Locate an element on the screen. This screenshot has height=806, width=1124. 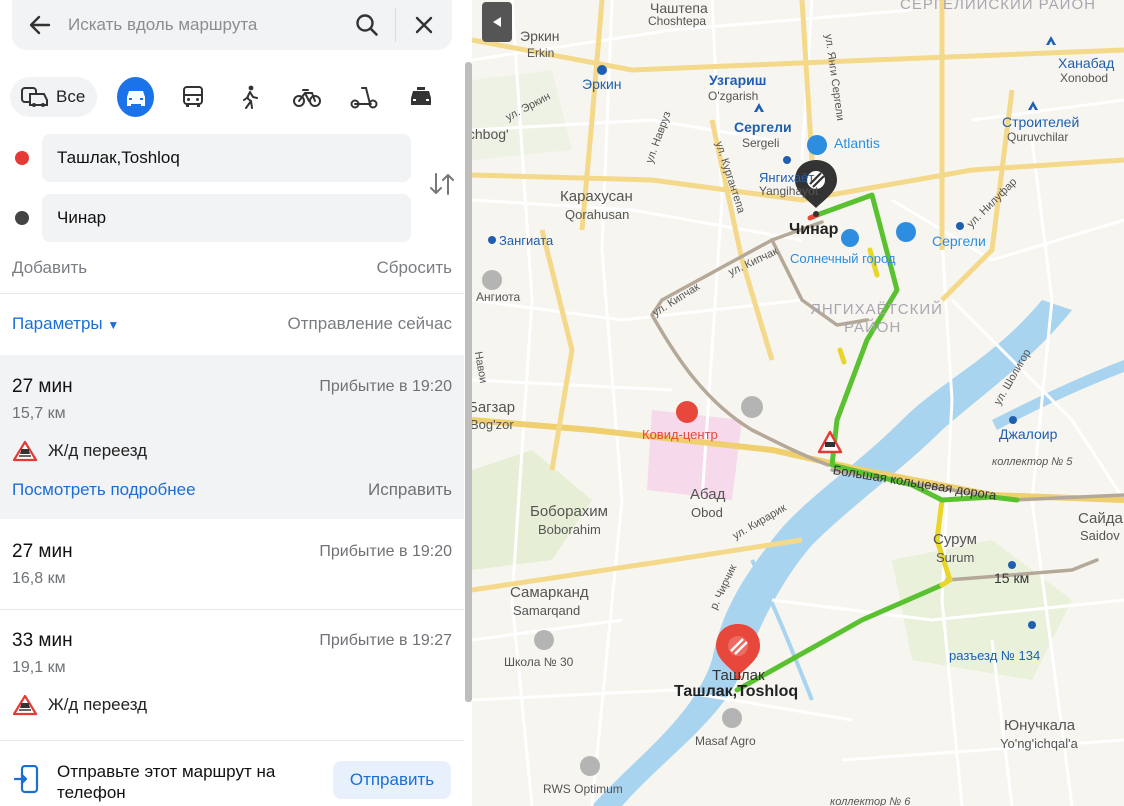
map-place-label: Джалоир is located at coordinates (1028, 434).